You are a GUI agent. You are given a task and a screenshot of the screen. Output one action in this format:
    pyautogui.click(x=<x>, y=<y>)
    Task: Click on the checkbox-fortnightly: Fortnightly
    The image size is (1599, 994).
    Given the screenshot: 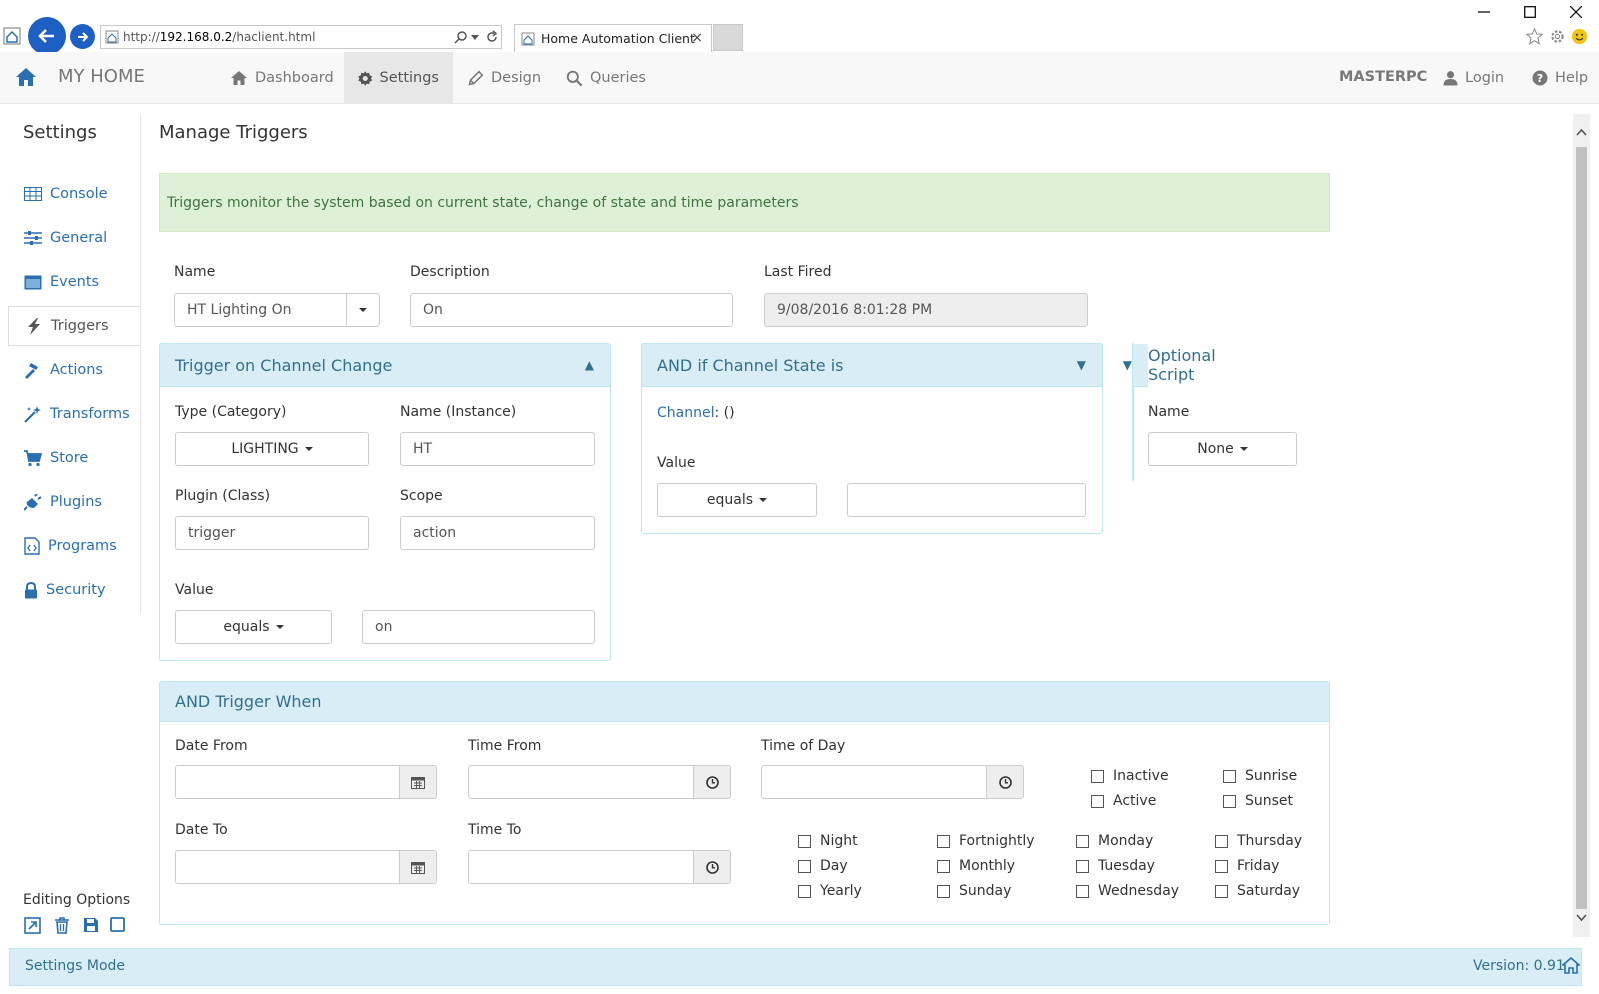 What is the action you would take?
    pyautogui.click(x=986, y=841)
    